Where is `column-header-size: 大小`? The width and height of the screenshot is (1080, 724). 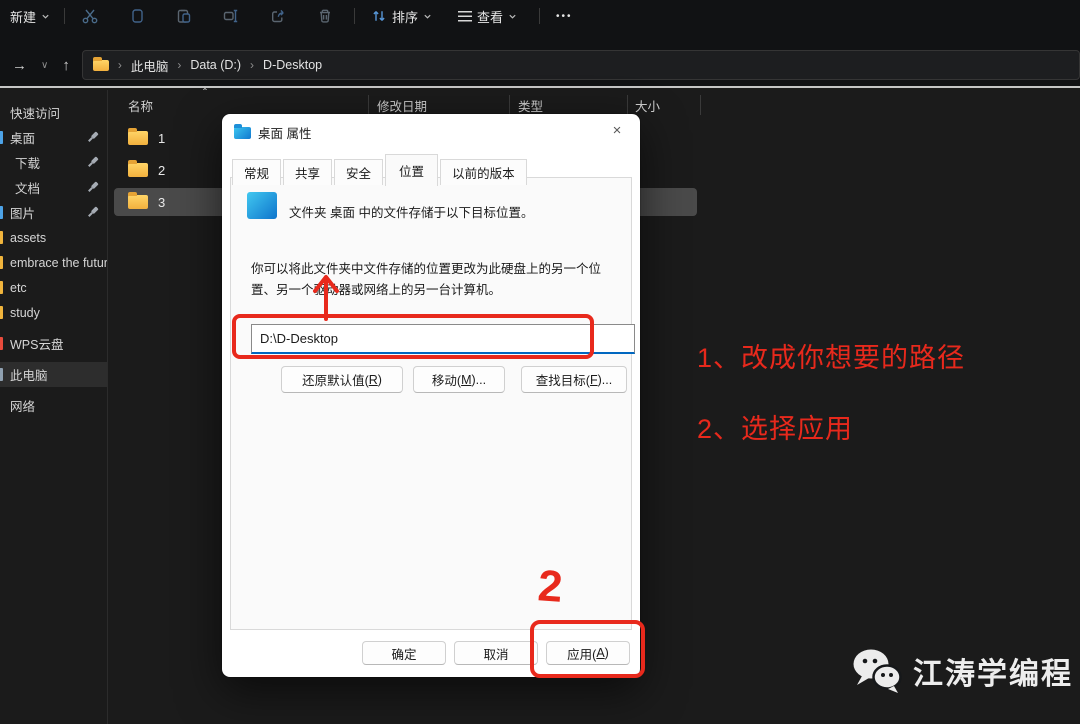
column-header-size: 大小 is located at coordinates (647, 105).